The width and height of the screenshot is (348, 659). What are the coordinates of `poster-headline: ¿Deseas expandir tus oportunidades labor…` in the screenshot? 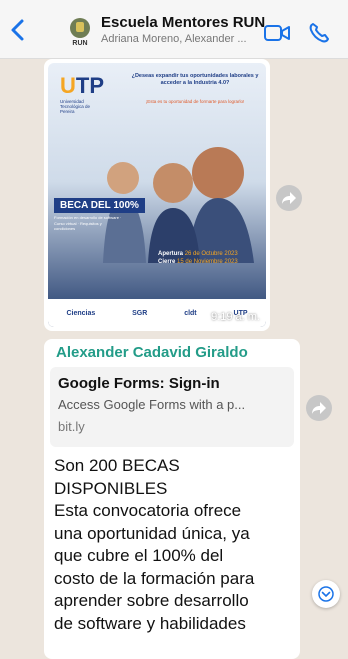 It's located at (195, 79).